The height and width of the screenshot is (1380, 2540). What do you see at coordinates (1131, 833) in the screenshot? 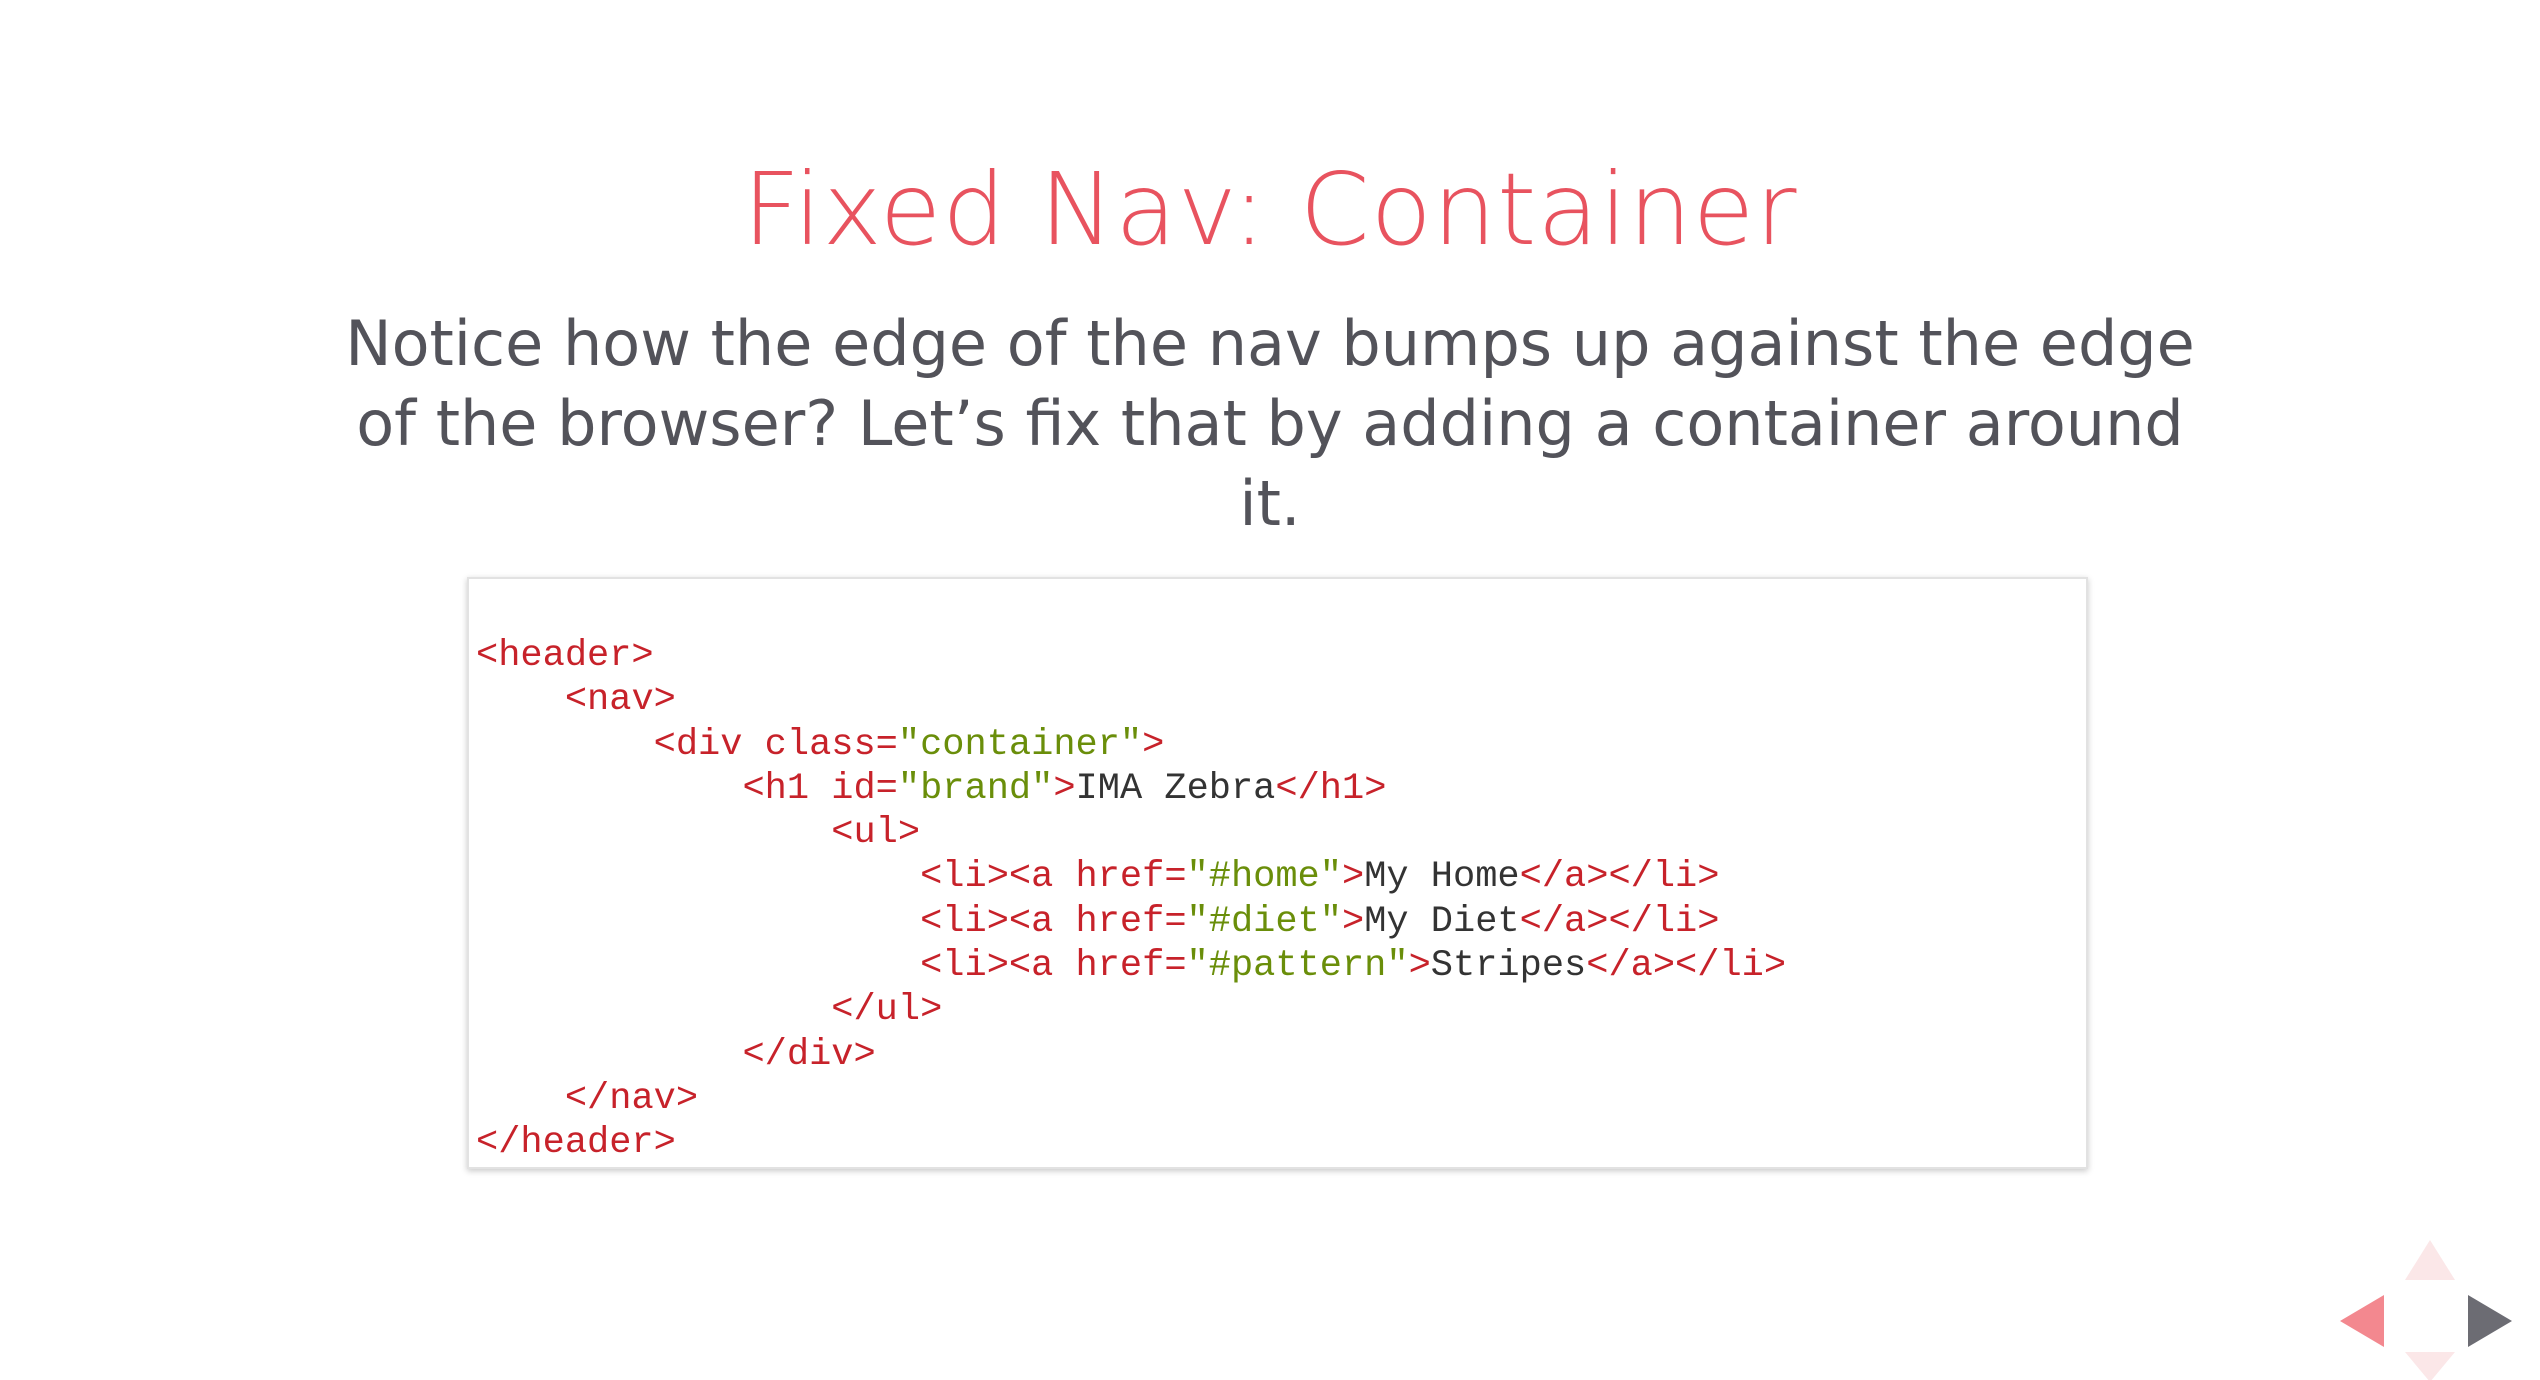
I see `code-line: <ul>` at bounding box center [1131, 833].